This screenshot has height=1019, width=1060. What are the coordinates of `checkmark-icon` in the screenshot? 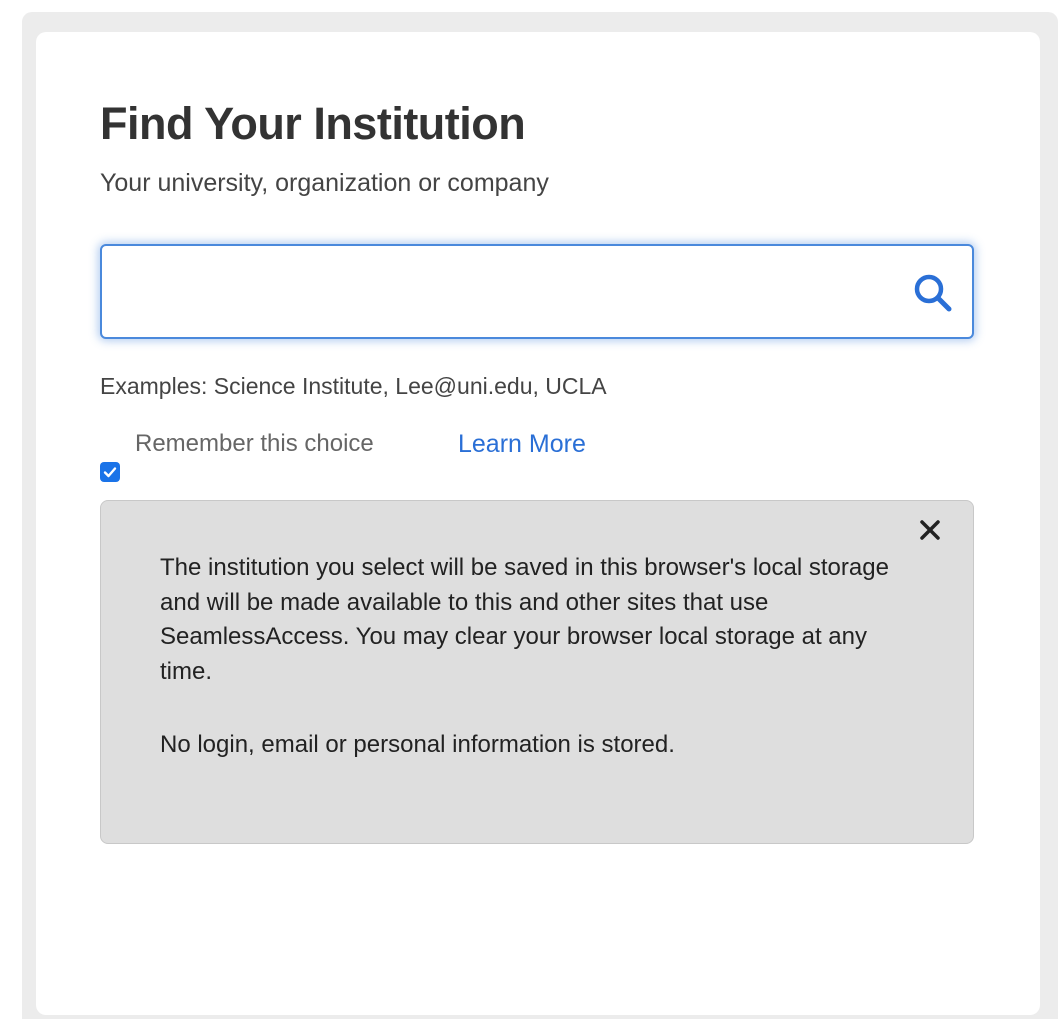 It's located at (110, 472).